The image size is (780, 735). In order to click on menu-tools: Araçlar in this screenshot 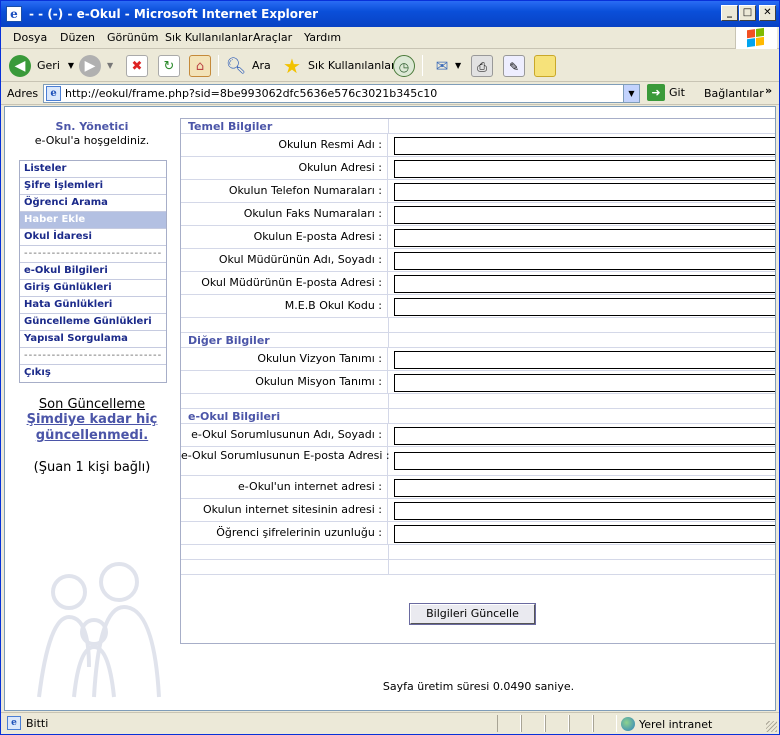, I will do `click(272, 37)`.